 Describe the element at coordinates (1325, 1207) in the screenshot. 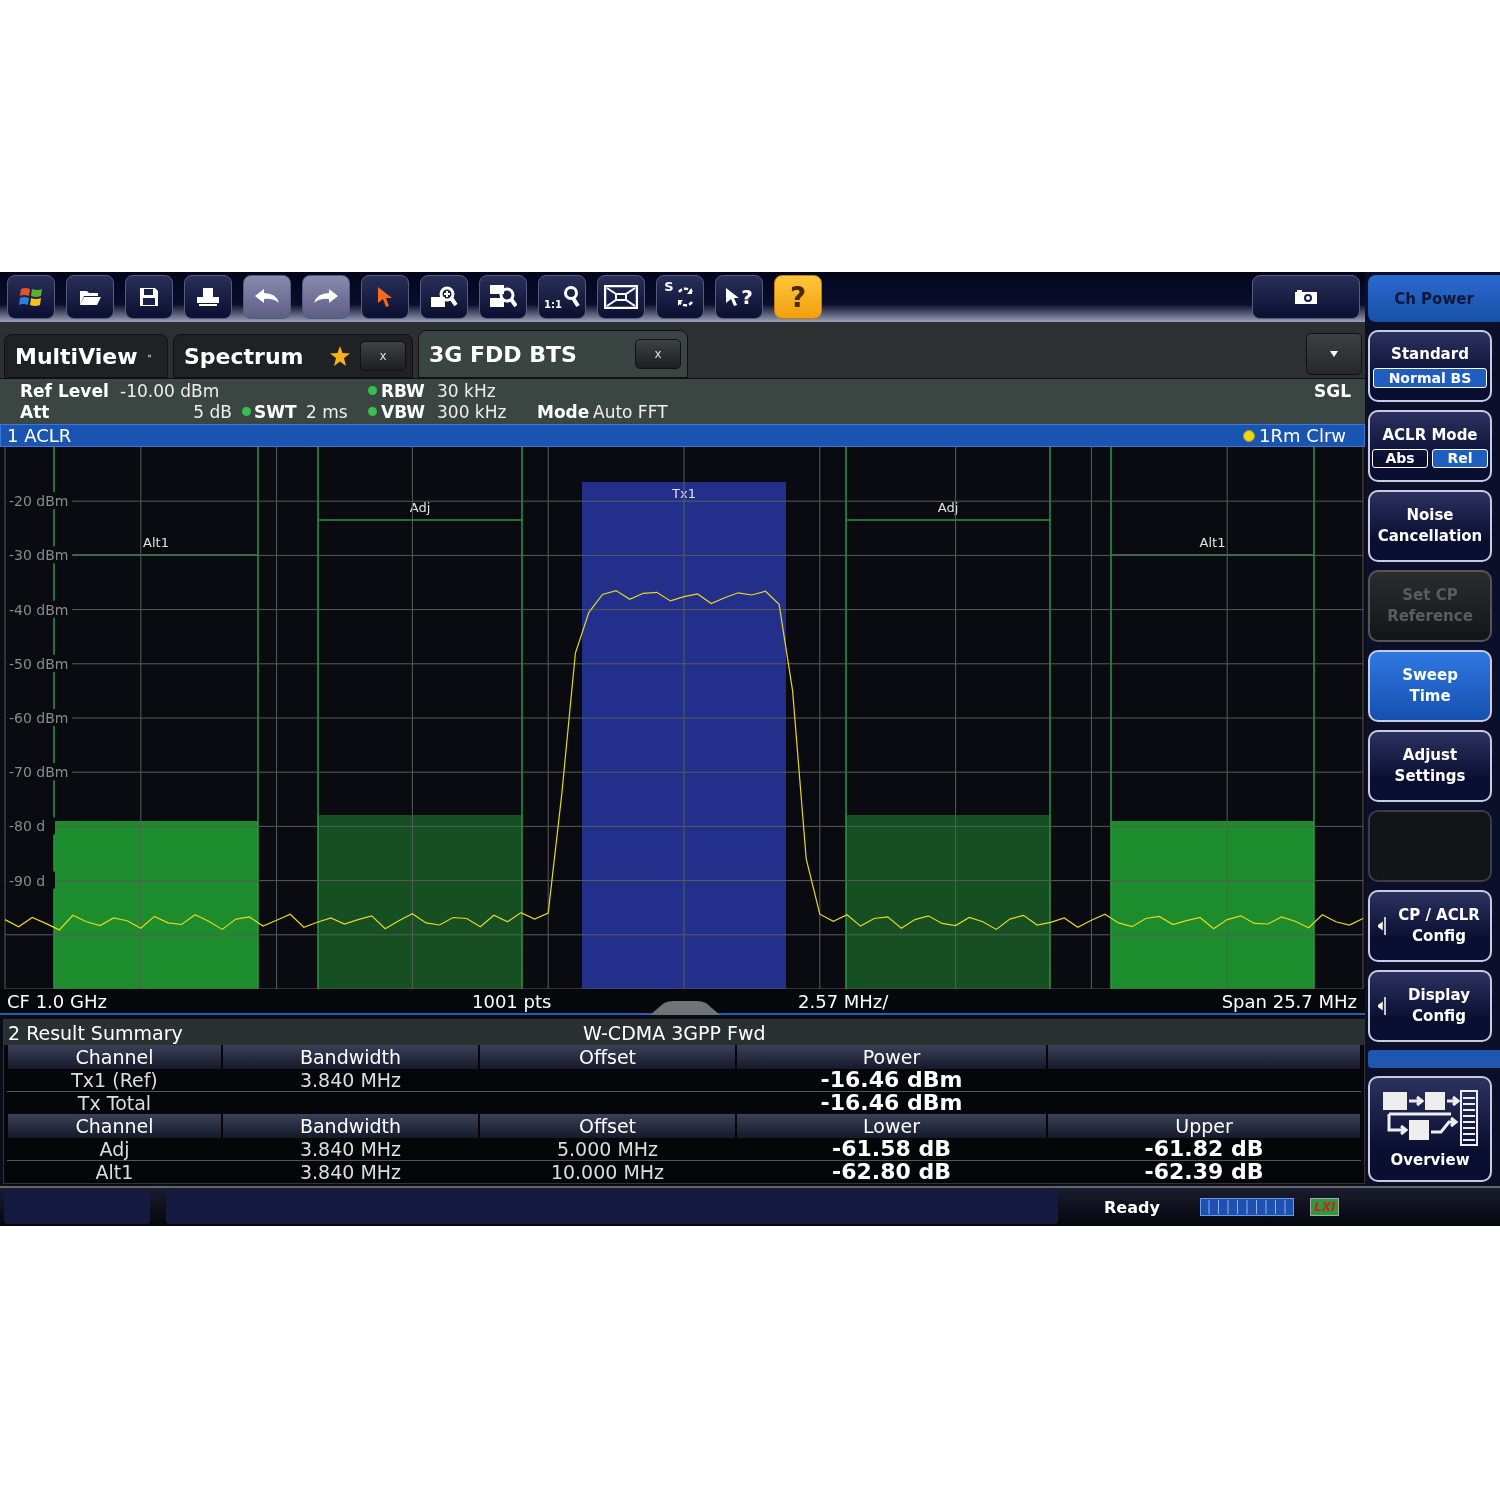

I see `lxi-logo: LXI` at that location.